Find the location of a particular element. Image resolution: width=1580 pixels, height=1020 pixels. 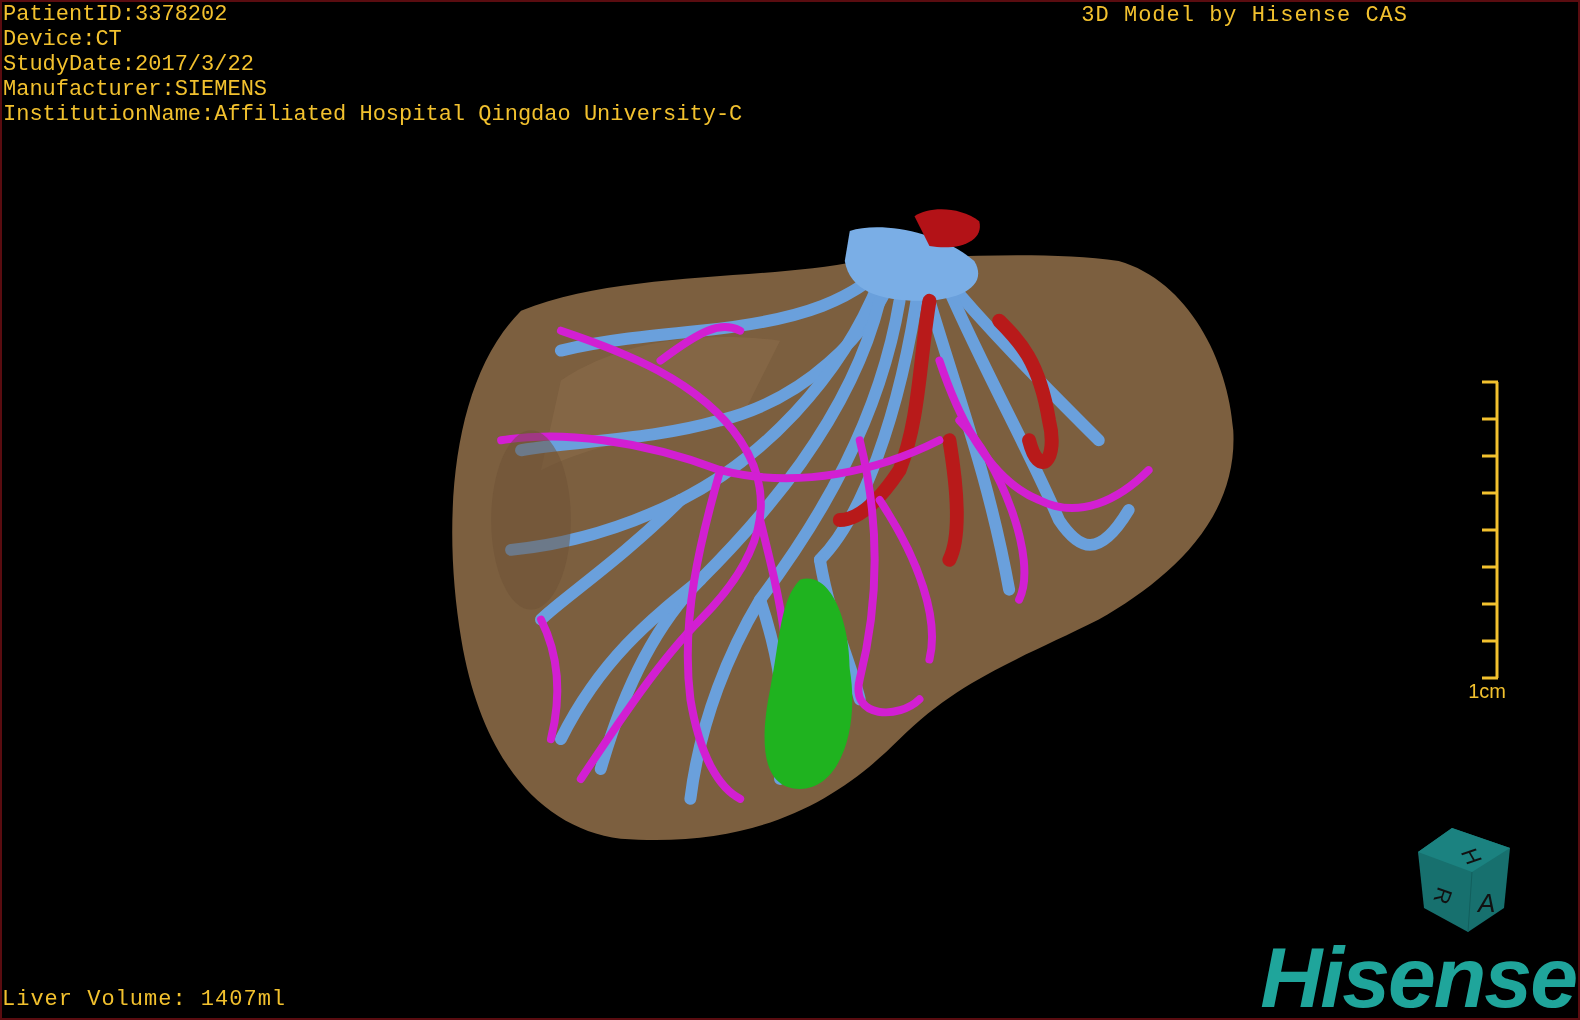

scale-label: 1cm is located at coordinates (1487, 691).